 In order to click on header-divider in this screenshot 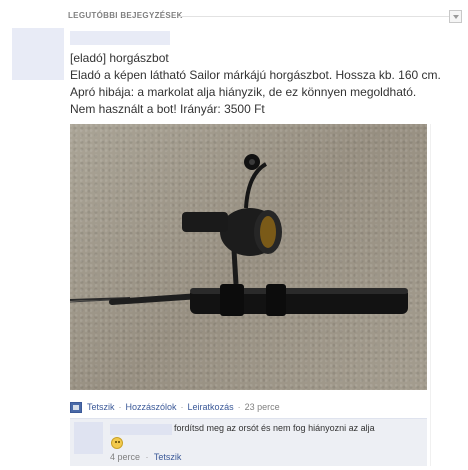, I will do `click(321, 16)`.